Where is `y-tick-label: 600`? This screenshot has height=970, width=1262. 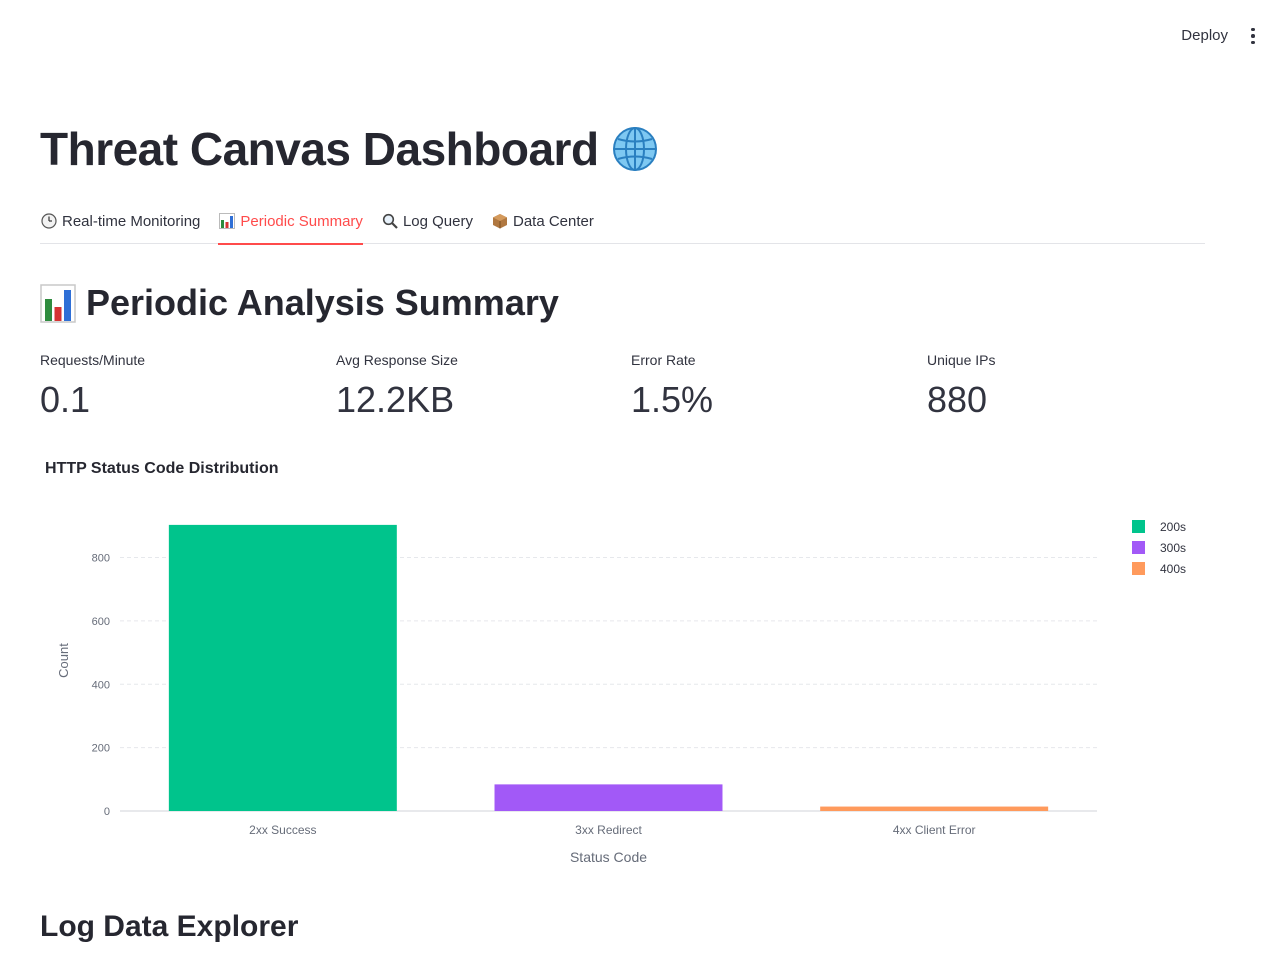
y-tick-label: 600 is located at coordinates (101, 622).